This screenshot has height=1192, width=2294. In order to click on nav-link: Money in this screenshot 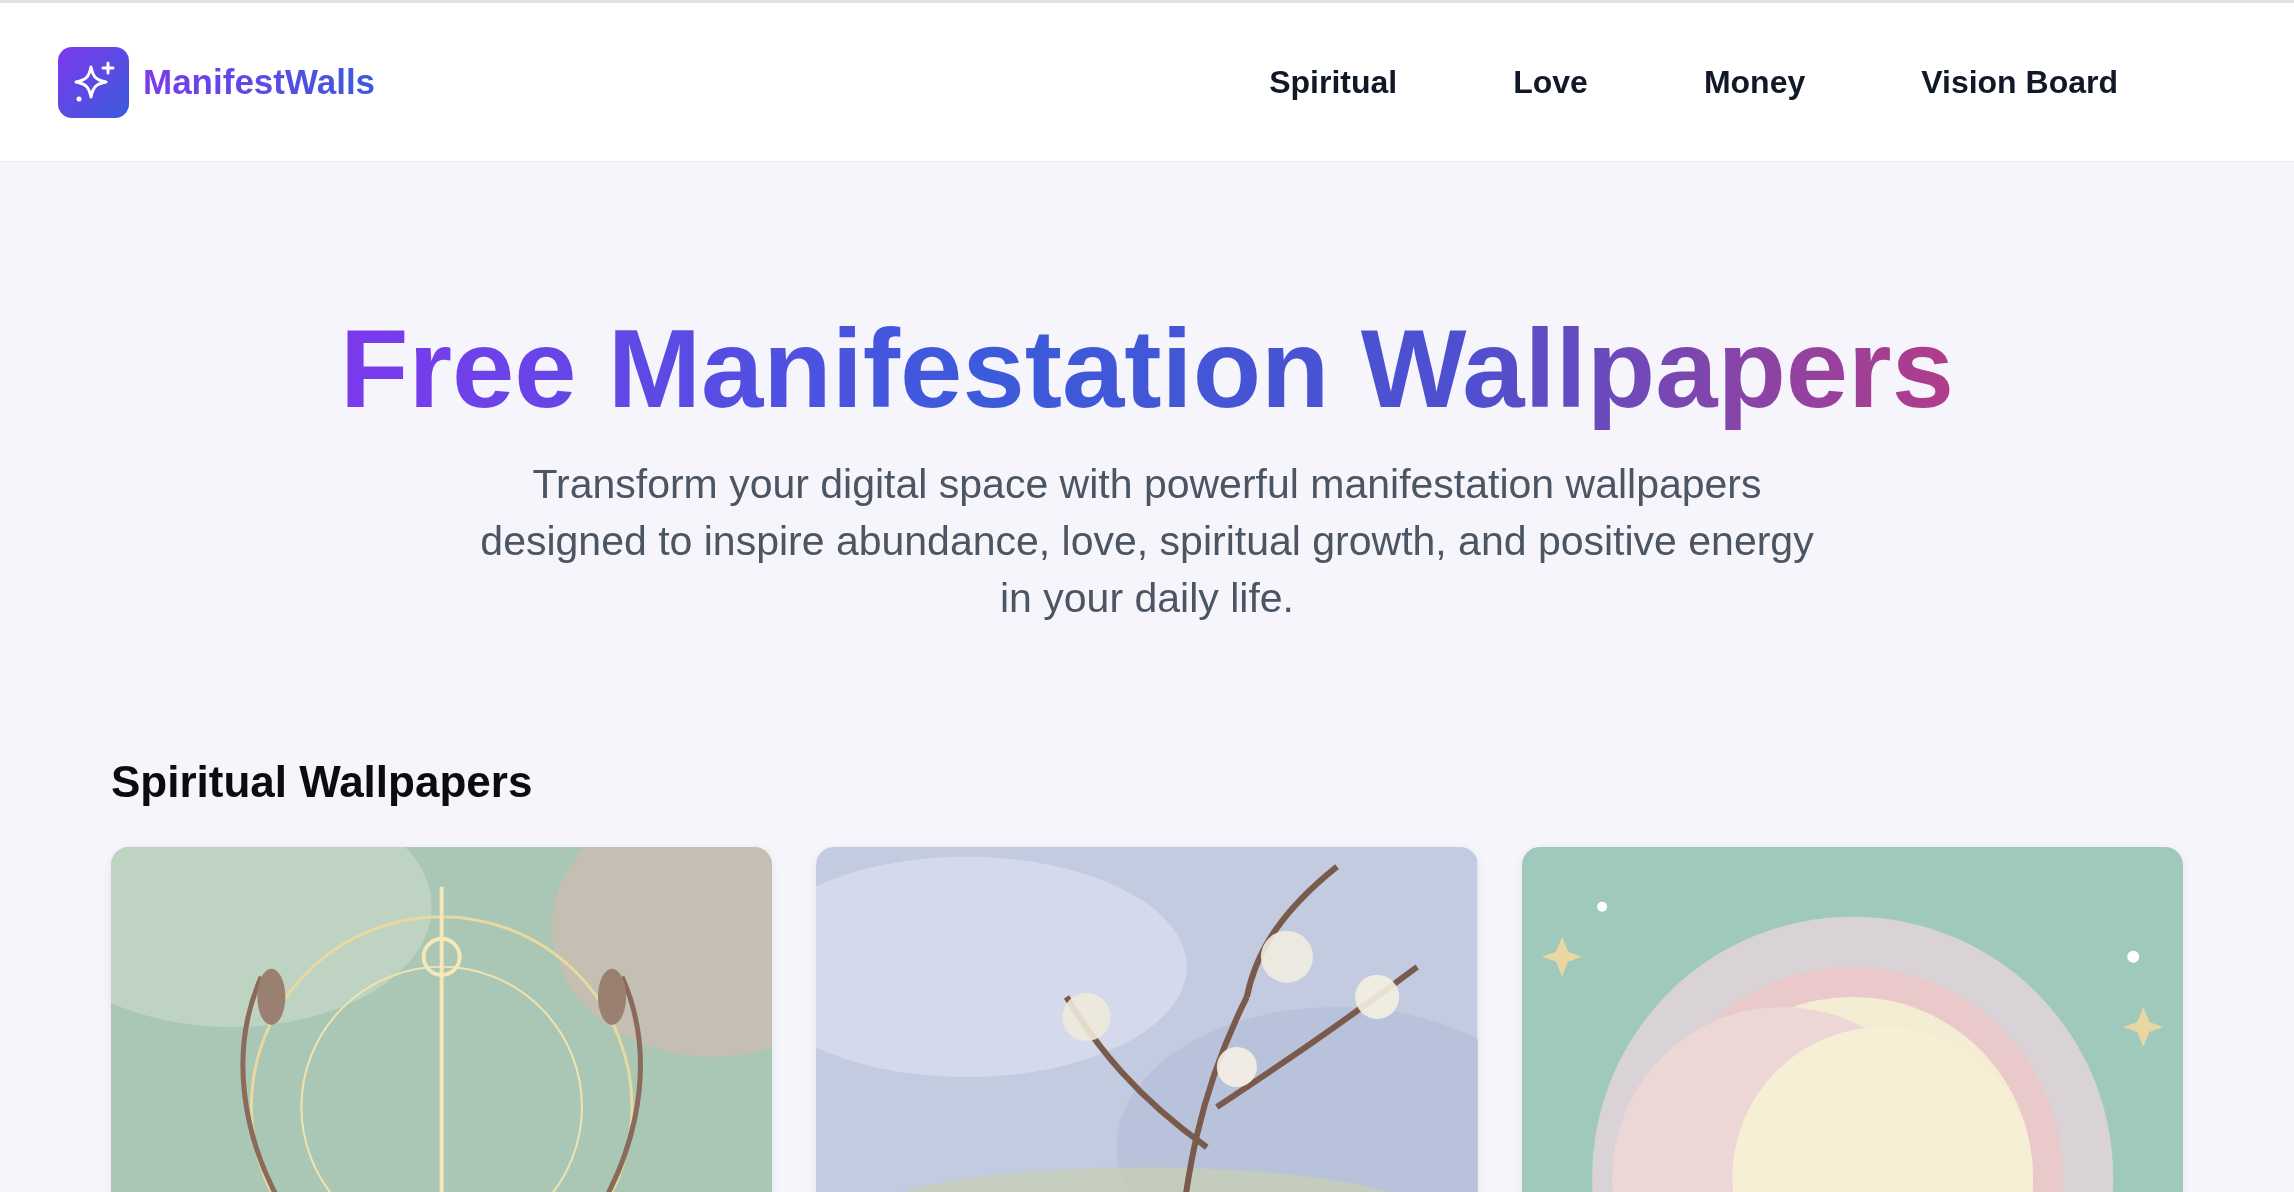, I will do `click(1754, 82)`.